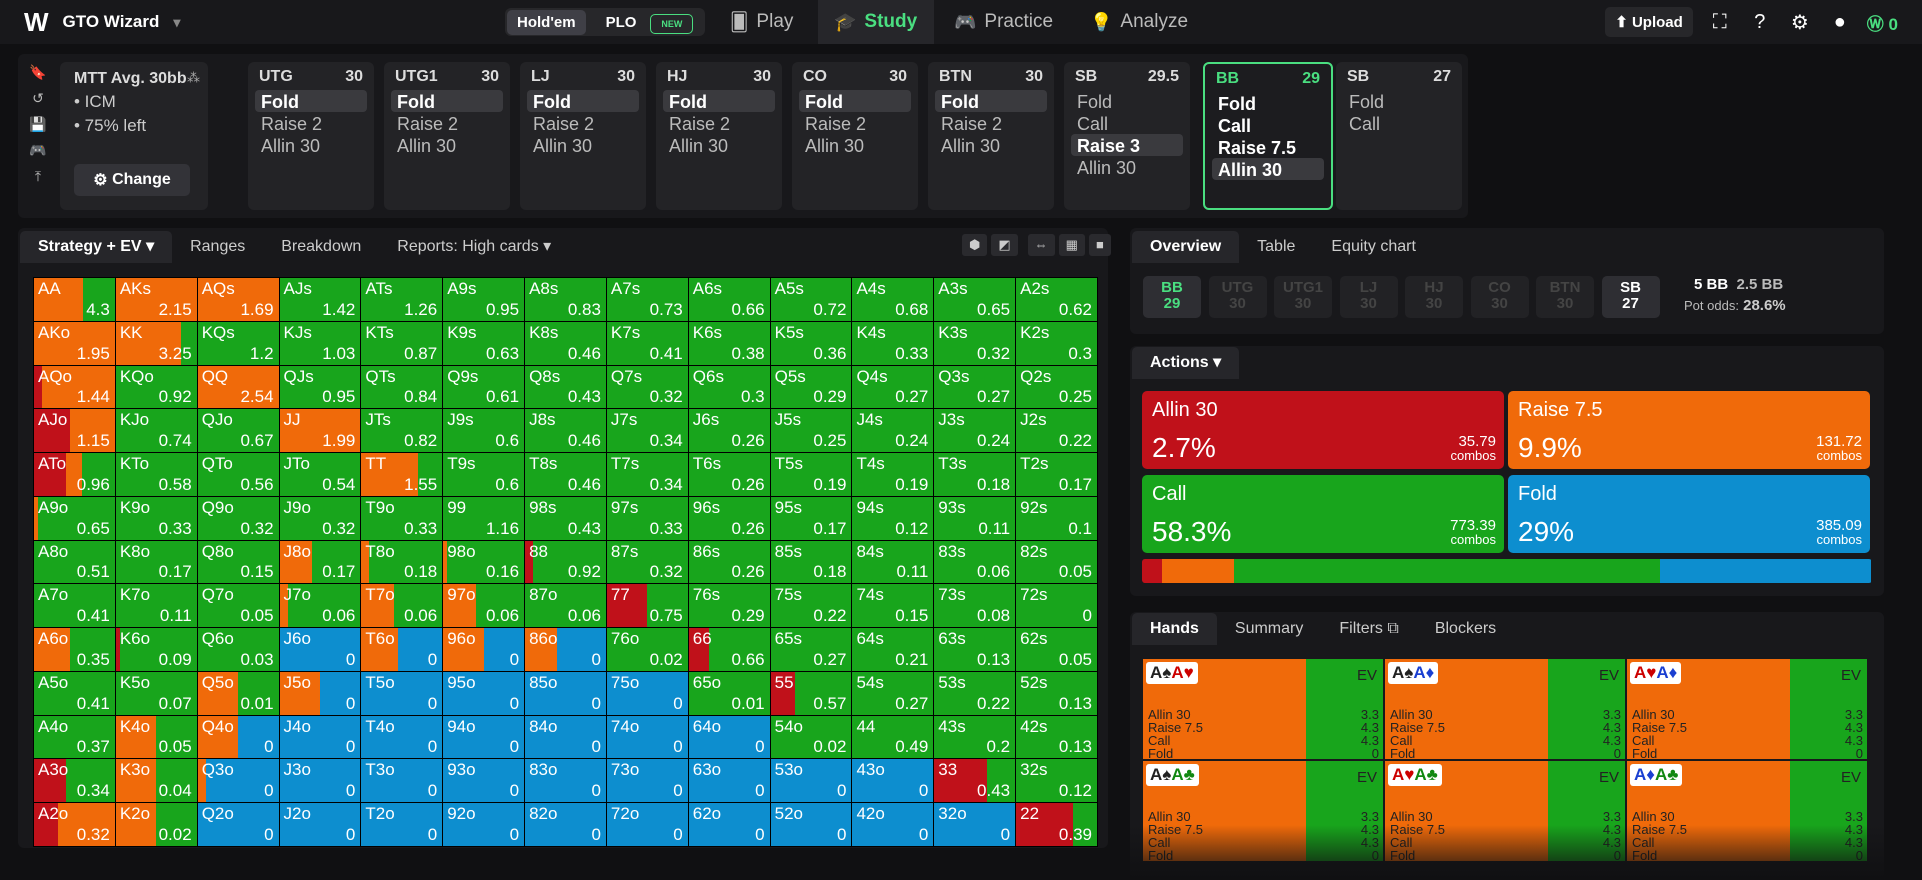 This screenshot has width=1922, height=880. Describe the element at coordinates (893, 781) in the screenshot. I see `hand-cell: 43o 0` at that location.